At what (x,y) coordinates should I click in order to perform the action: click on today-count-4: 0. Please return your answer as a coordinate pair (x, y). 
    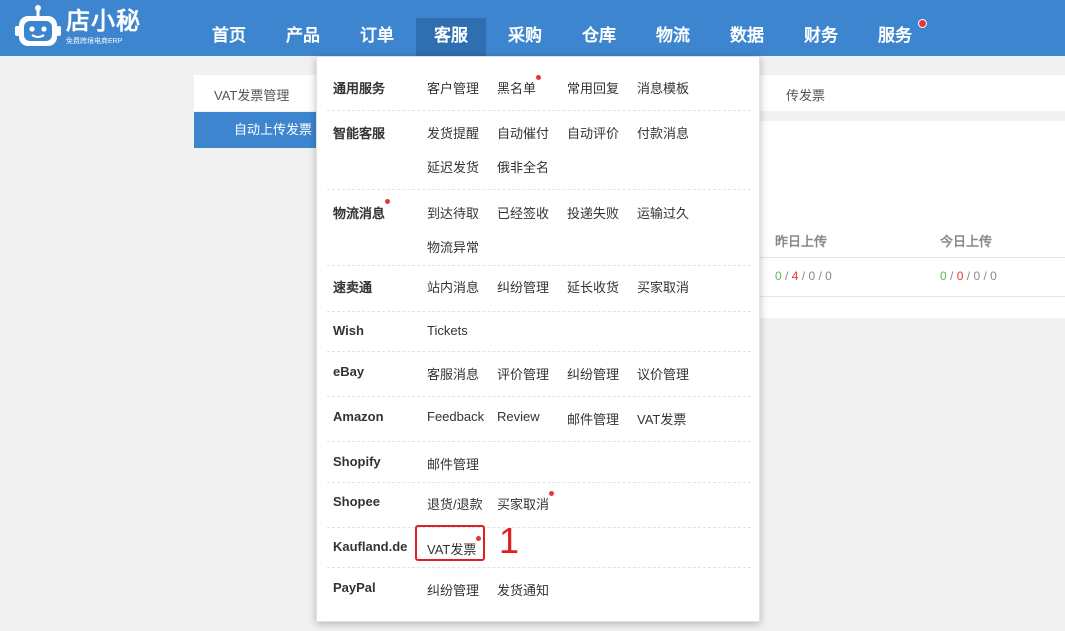
    Looking at the image, I should click on (993, 276).